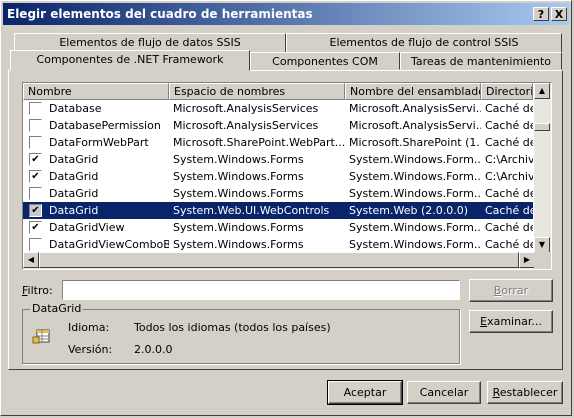  What do you see at coordinates (257, 91) in the screenshot?
I see `column-header-namespace: Espacio de nombres` at bounding box center [257, 91].